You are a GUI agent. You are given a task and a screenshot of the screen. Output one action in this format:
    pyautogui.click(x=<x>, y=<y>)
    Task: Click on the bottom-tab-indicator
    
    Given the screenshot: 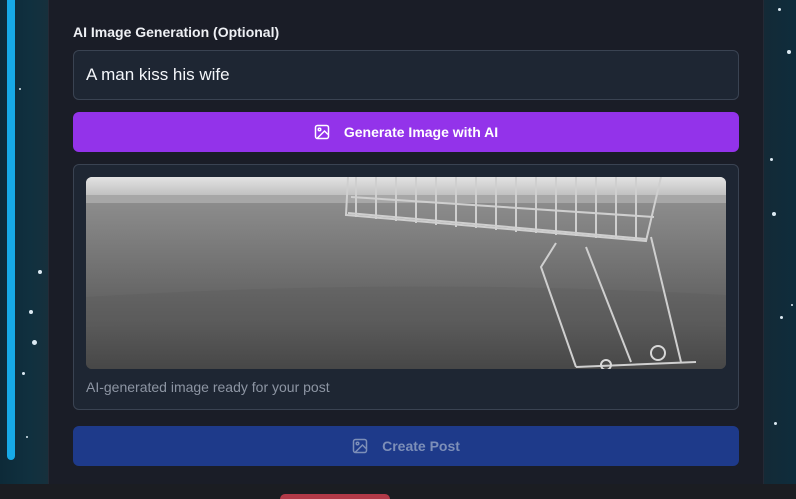 What is the action you would take?
    pyautogui.click(x=335, y=496)
    